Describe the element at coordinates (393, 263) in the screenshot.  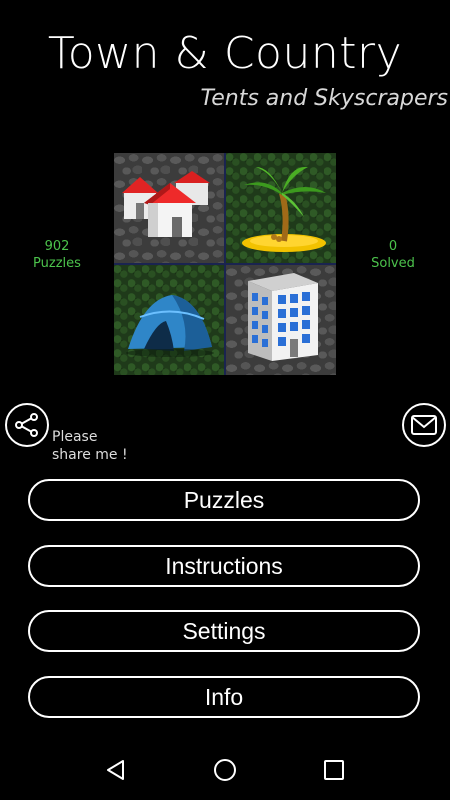
I see `solved-label: Solved` at that location.